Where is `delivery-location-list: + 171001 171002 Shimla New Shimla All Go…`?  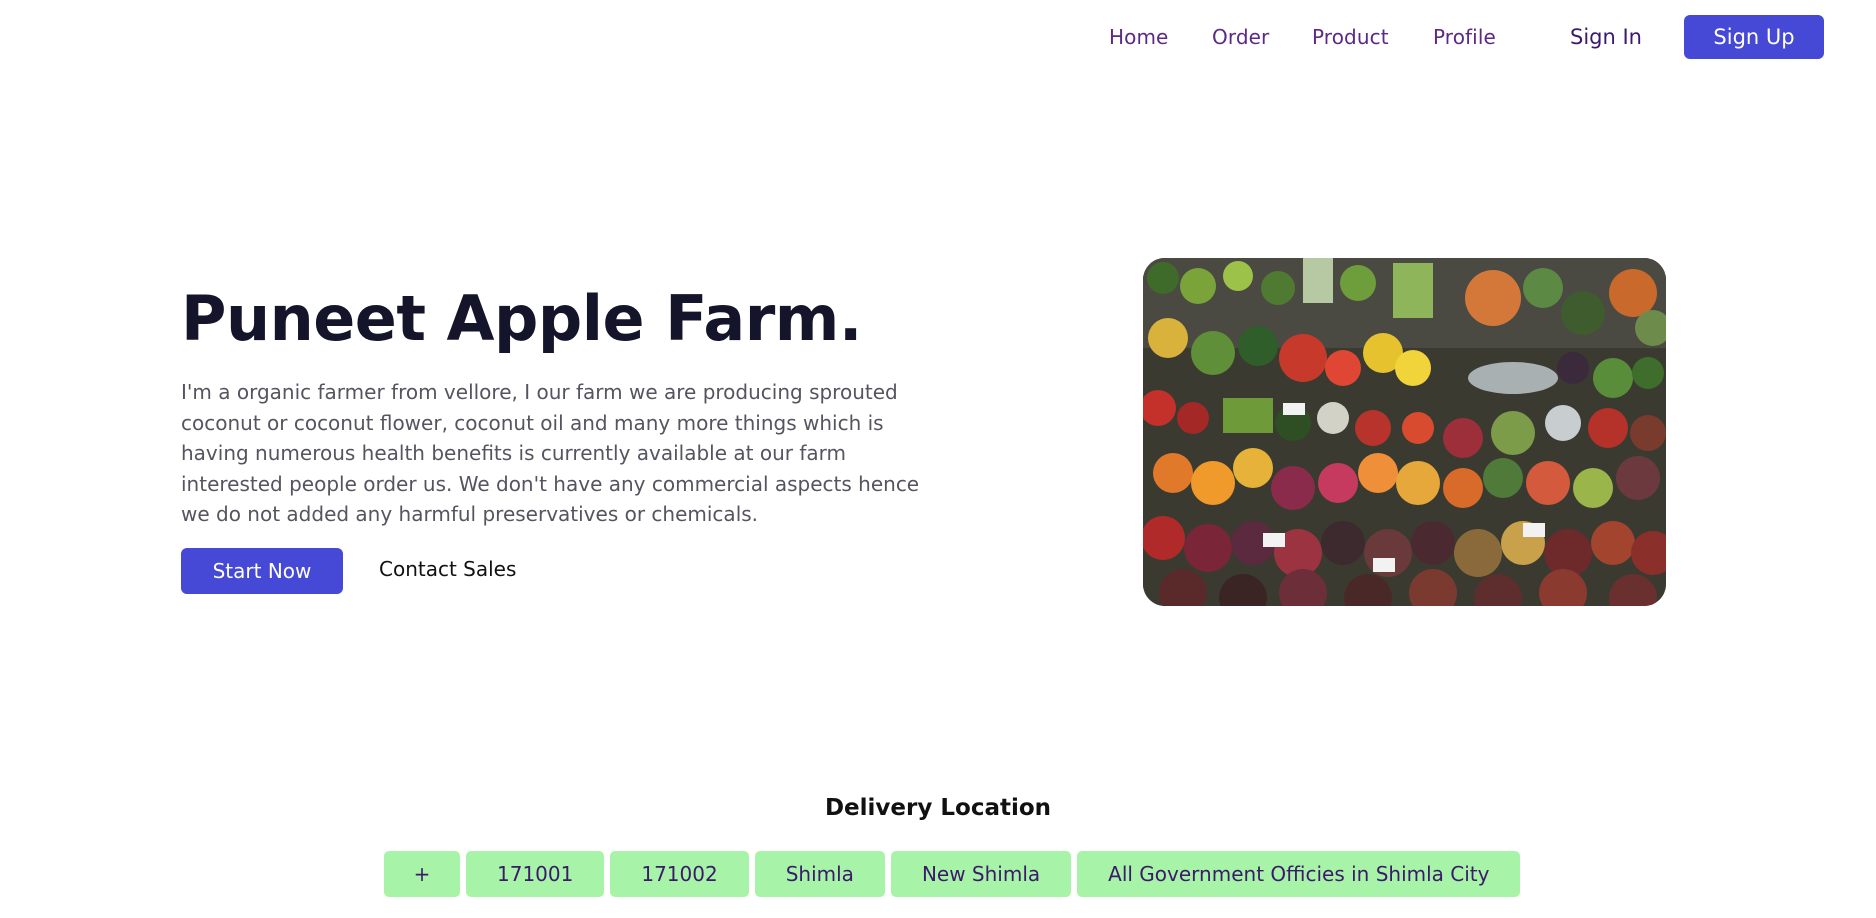
delivery-location-list: + 171001 171002 Shimla New Shimla All Go… is located at coordinates (952, 874).